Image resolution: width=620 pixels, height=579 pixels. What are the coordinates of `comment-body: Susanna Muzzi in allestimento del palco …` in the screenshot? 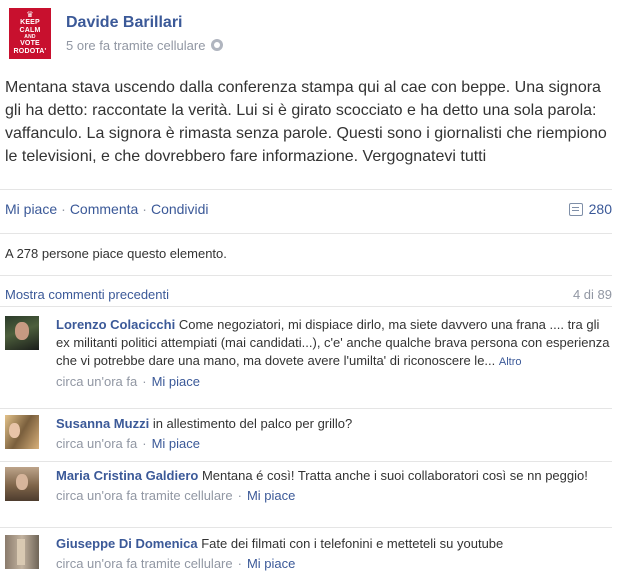 It's located at (333, 434).